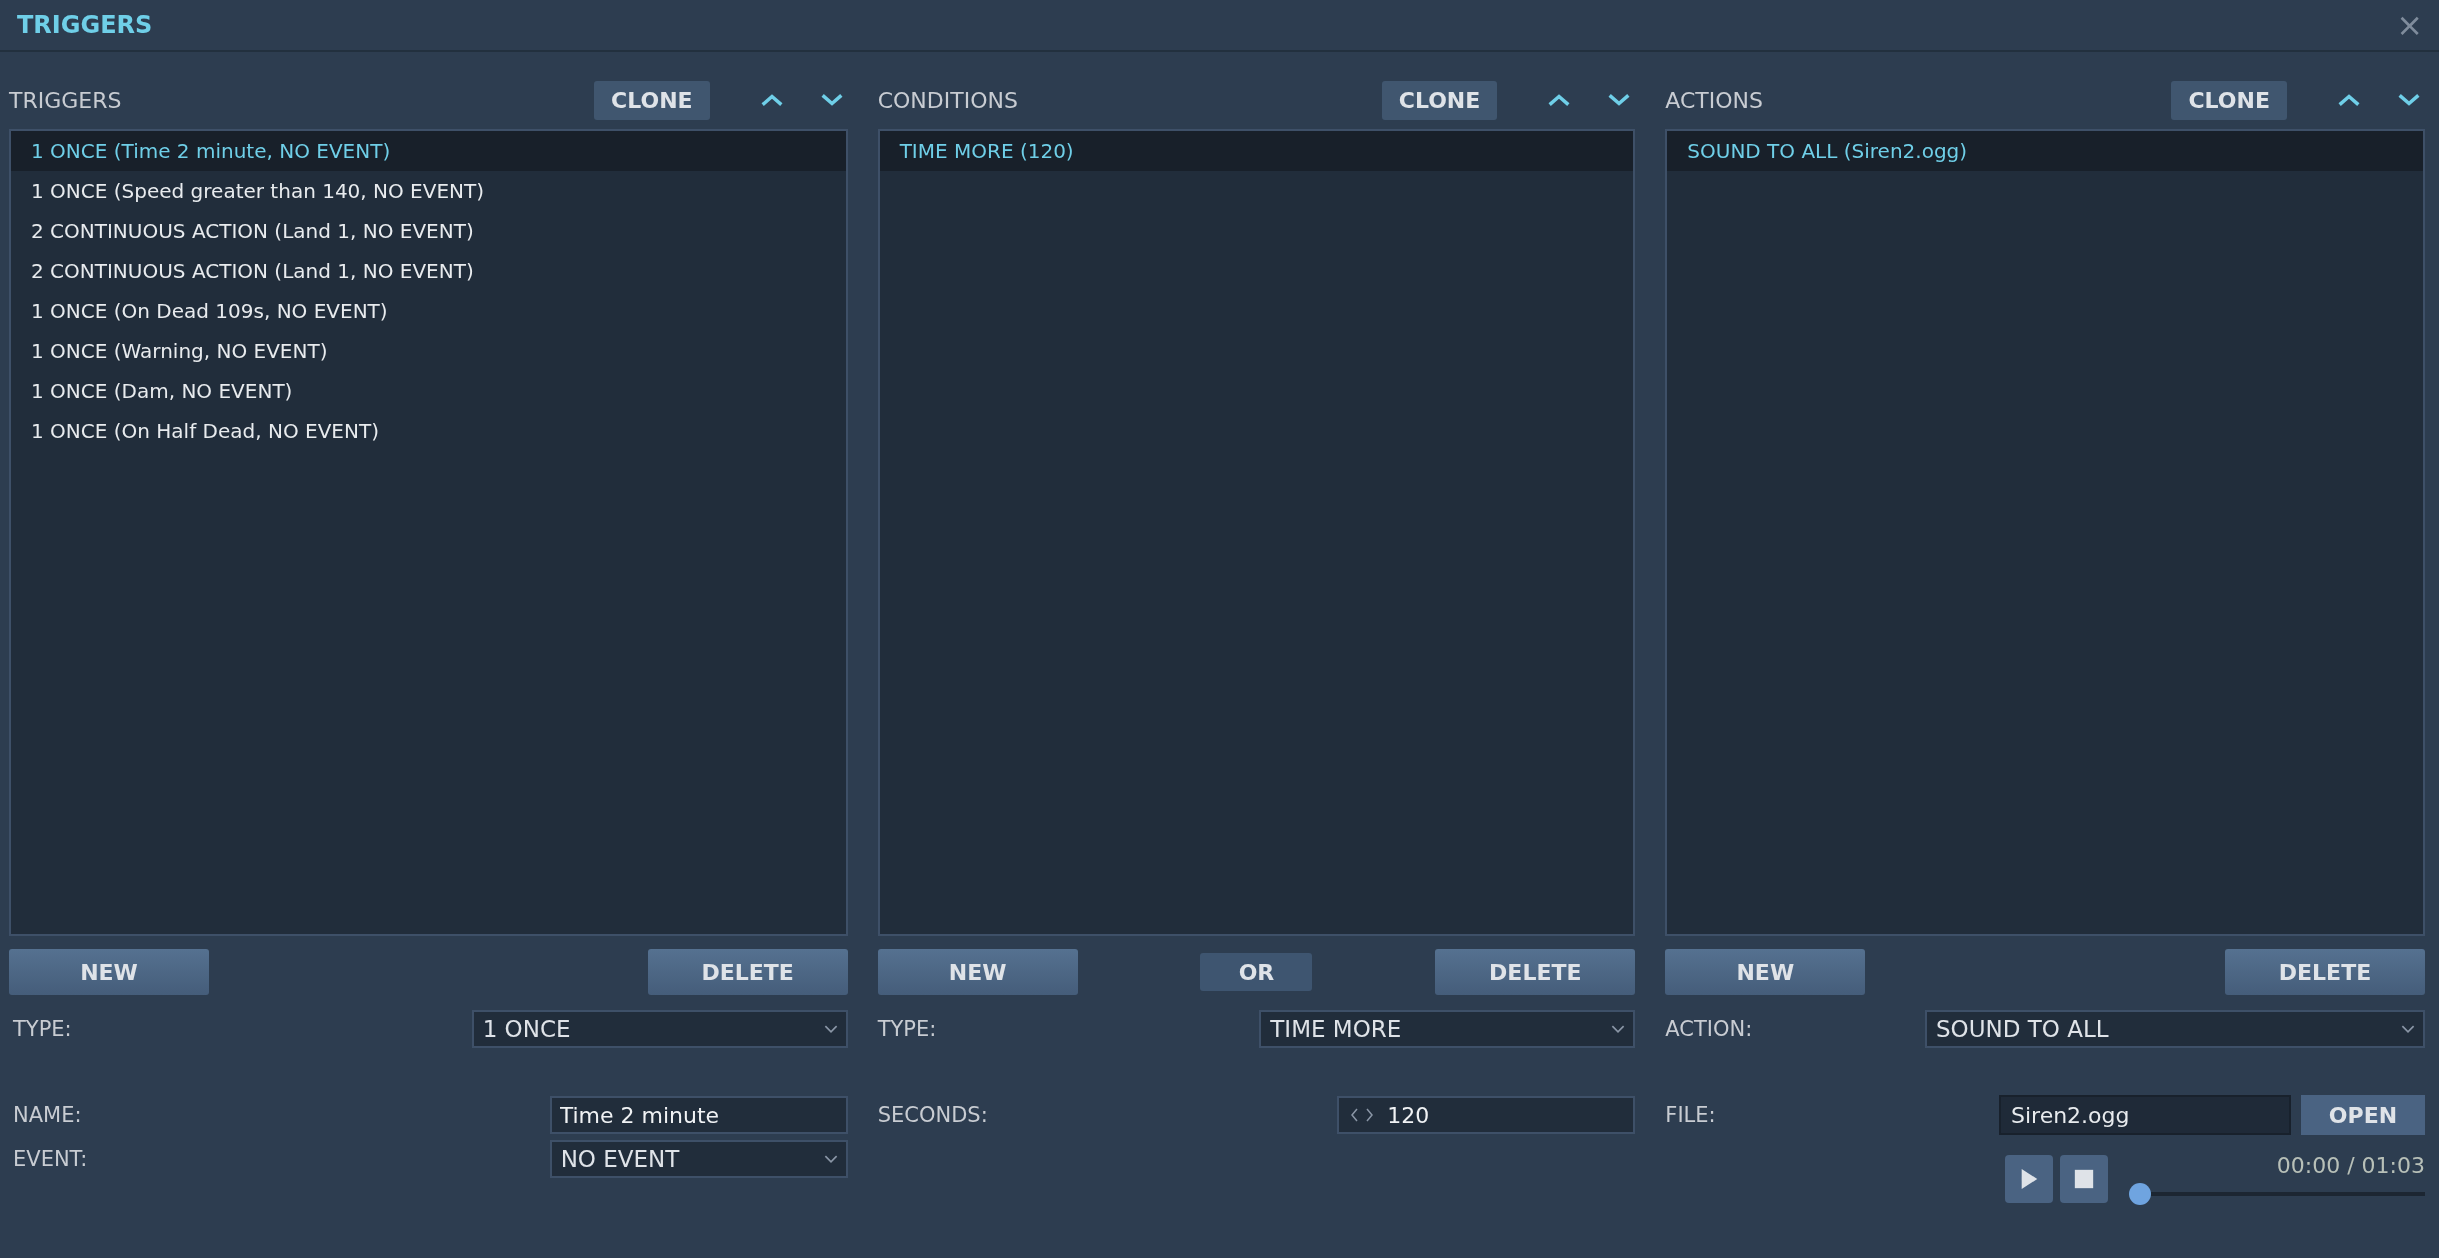  What do you see at coordinates (428, 431) in the screenshot?
I see `list-item: 1 ONCE (On Half Dead, NO EVENT)` at bounding box center [428, 431].